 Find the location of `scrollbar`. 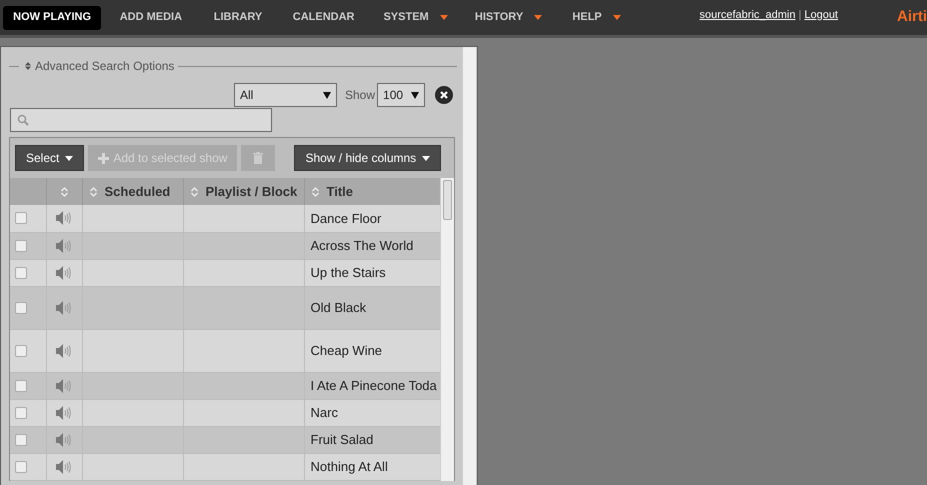

scrollbar is located at coordinates (469, 266).